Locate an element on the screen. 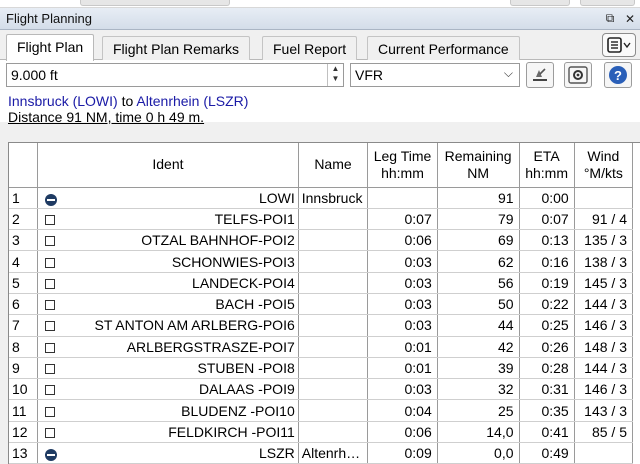 This screenshot has width=640, height=464. leg-time-cell-text: 0:03 is located at coordinates (418, 261).